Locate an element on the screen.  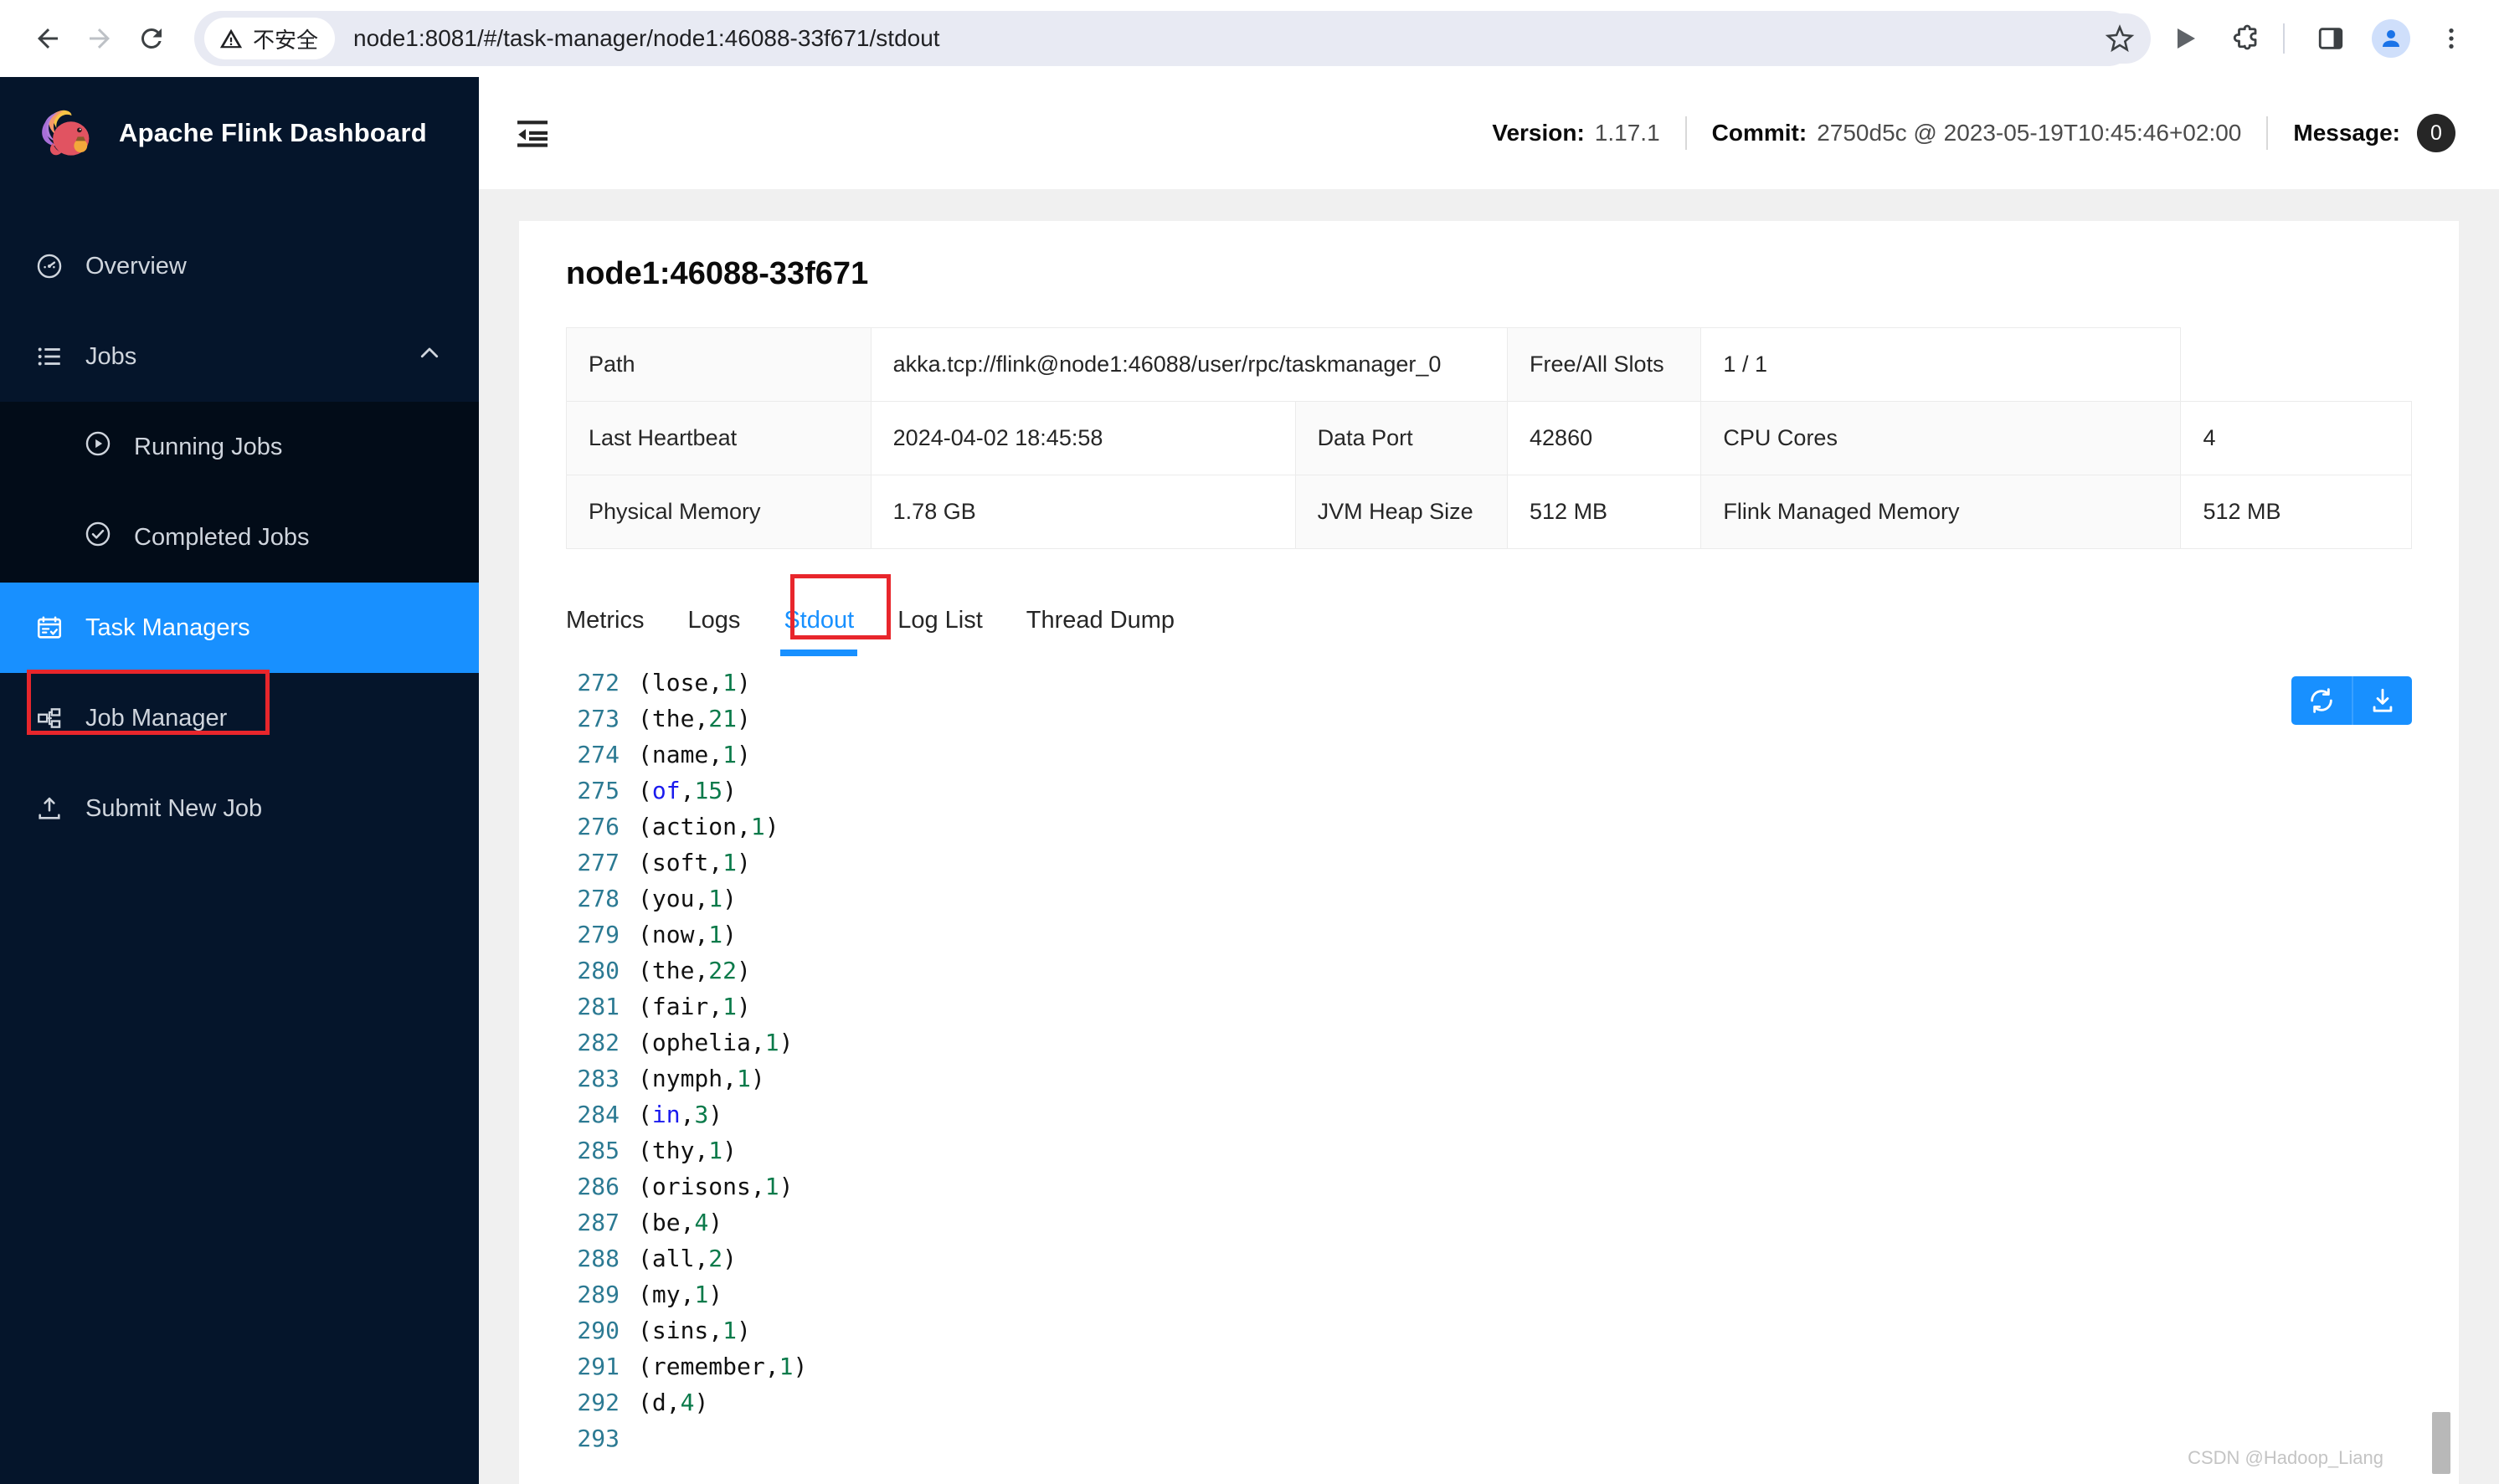
reload-button is located at coordinates (151, 39).